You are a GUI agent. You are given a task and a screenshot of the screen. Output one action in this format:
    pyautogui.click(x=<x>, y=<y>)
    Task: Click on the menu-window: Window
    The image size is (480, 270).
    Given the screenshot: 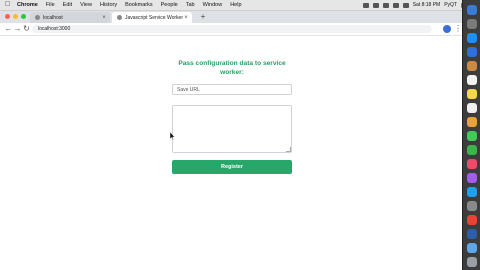 What is the action you would take?
    pyautogui.click(x=213, y=5)
    